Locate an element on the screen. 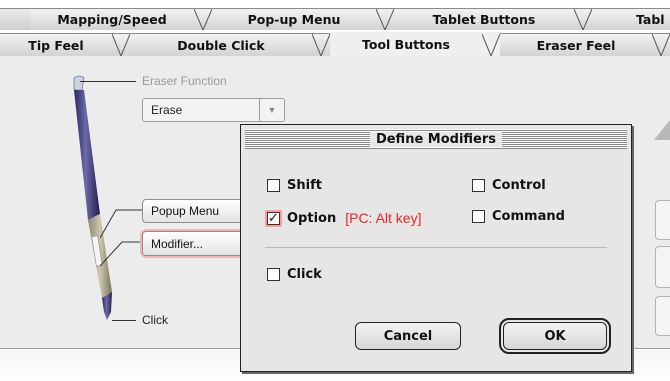 This screenshot has height=381, width=670. tab-eraser-feel: Eraser Feel is located at coordinates (585, 45).